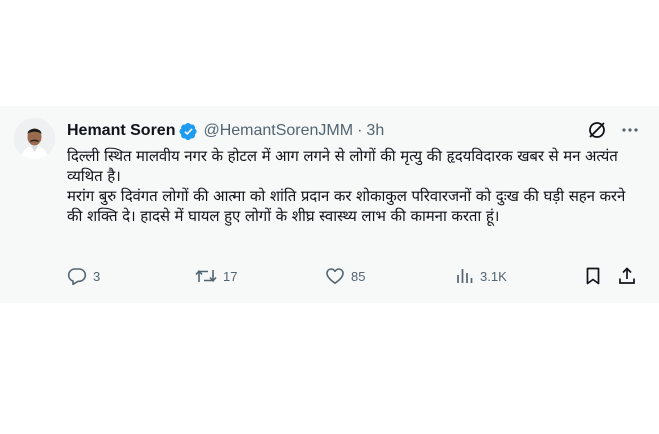 The width and height of the screenshot is (659, 434). I want to click on share-icon, so click(627, 276).